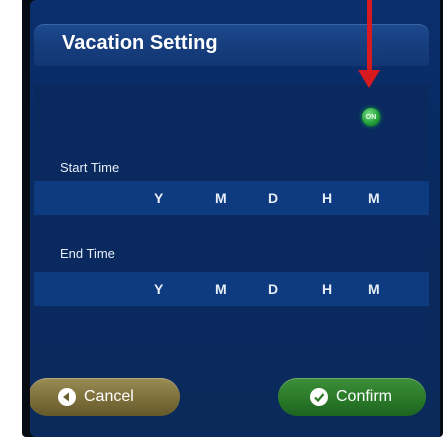  Describe the element at coordinates (273, 198) in the screenshot. I see `start-day-field: D` at that location.